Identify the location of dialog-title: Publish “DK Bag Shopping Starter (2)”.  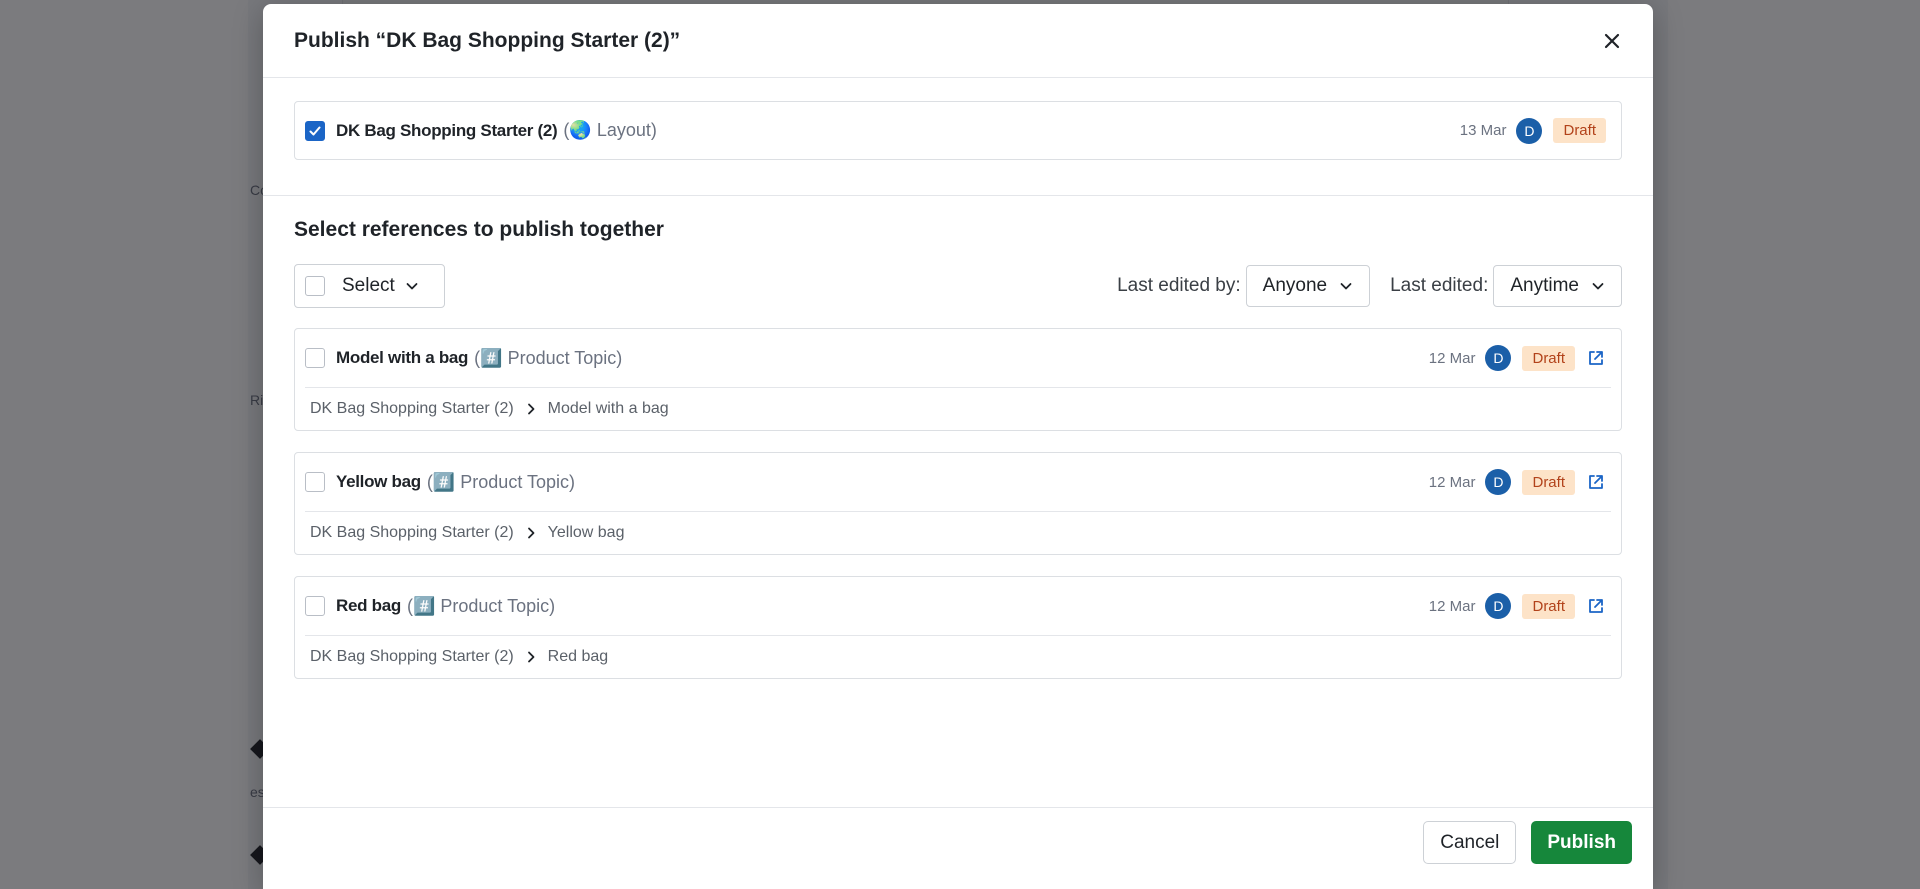
(487, 40).